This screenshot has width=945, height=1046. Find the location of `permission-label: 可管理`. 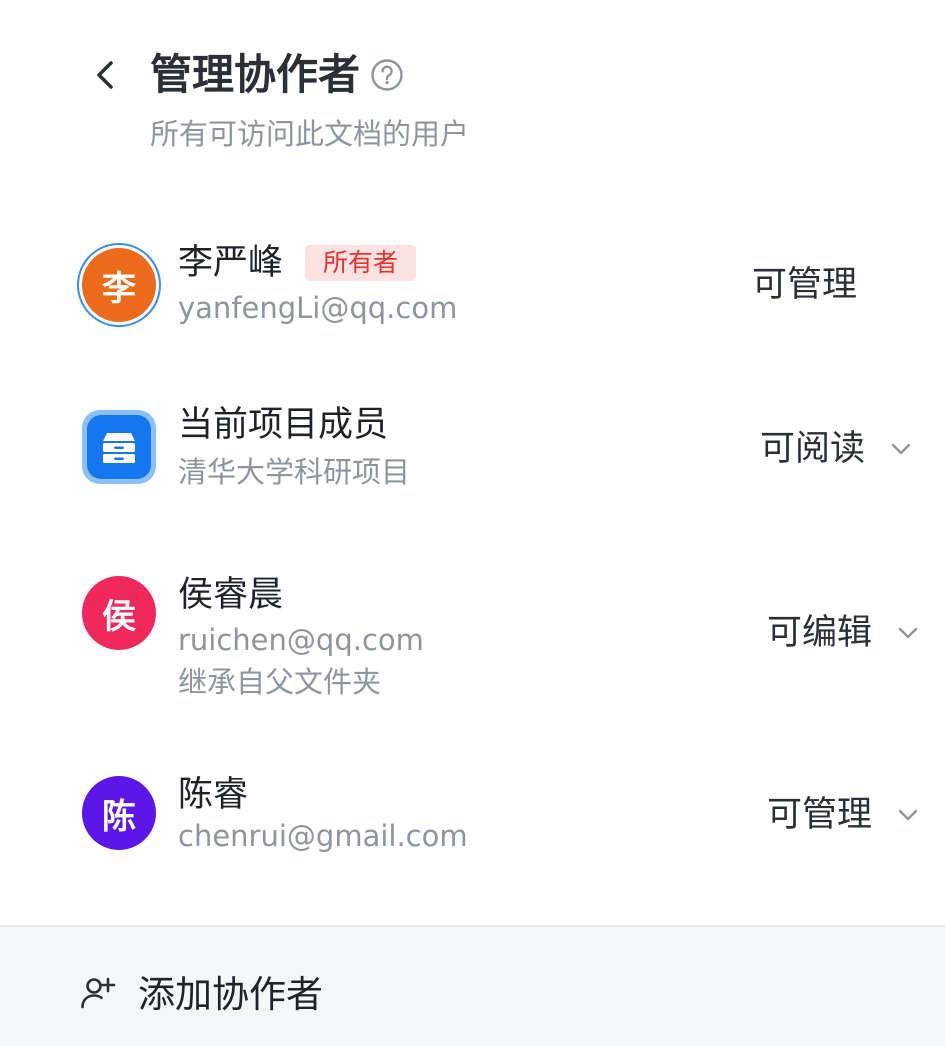

permission-label: 可管理 is located at coordinates (804, 285).